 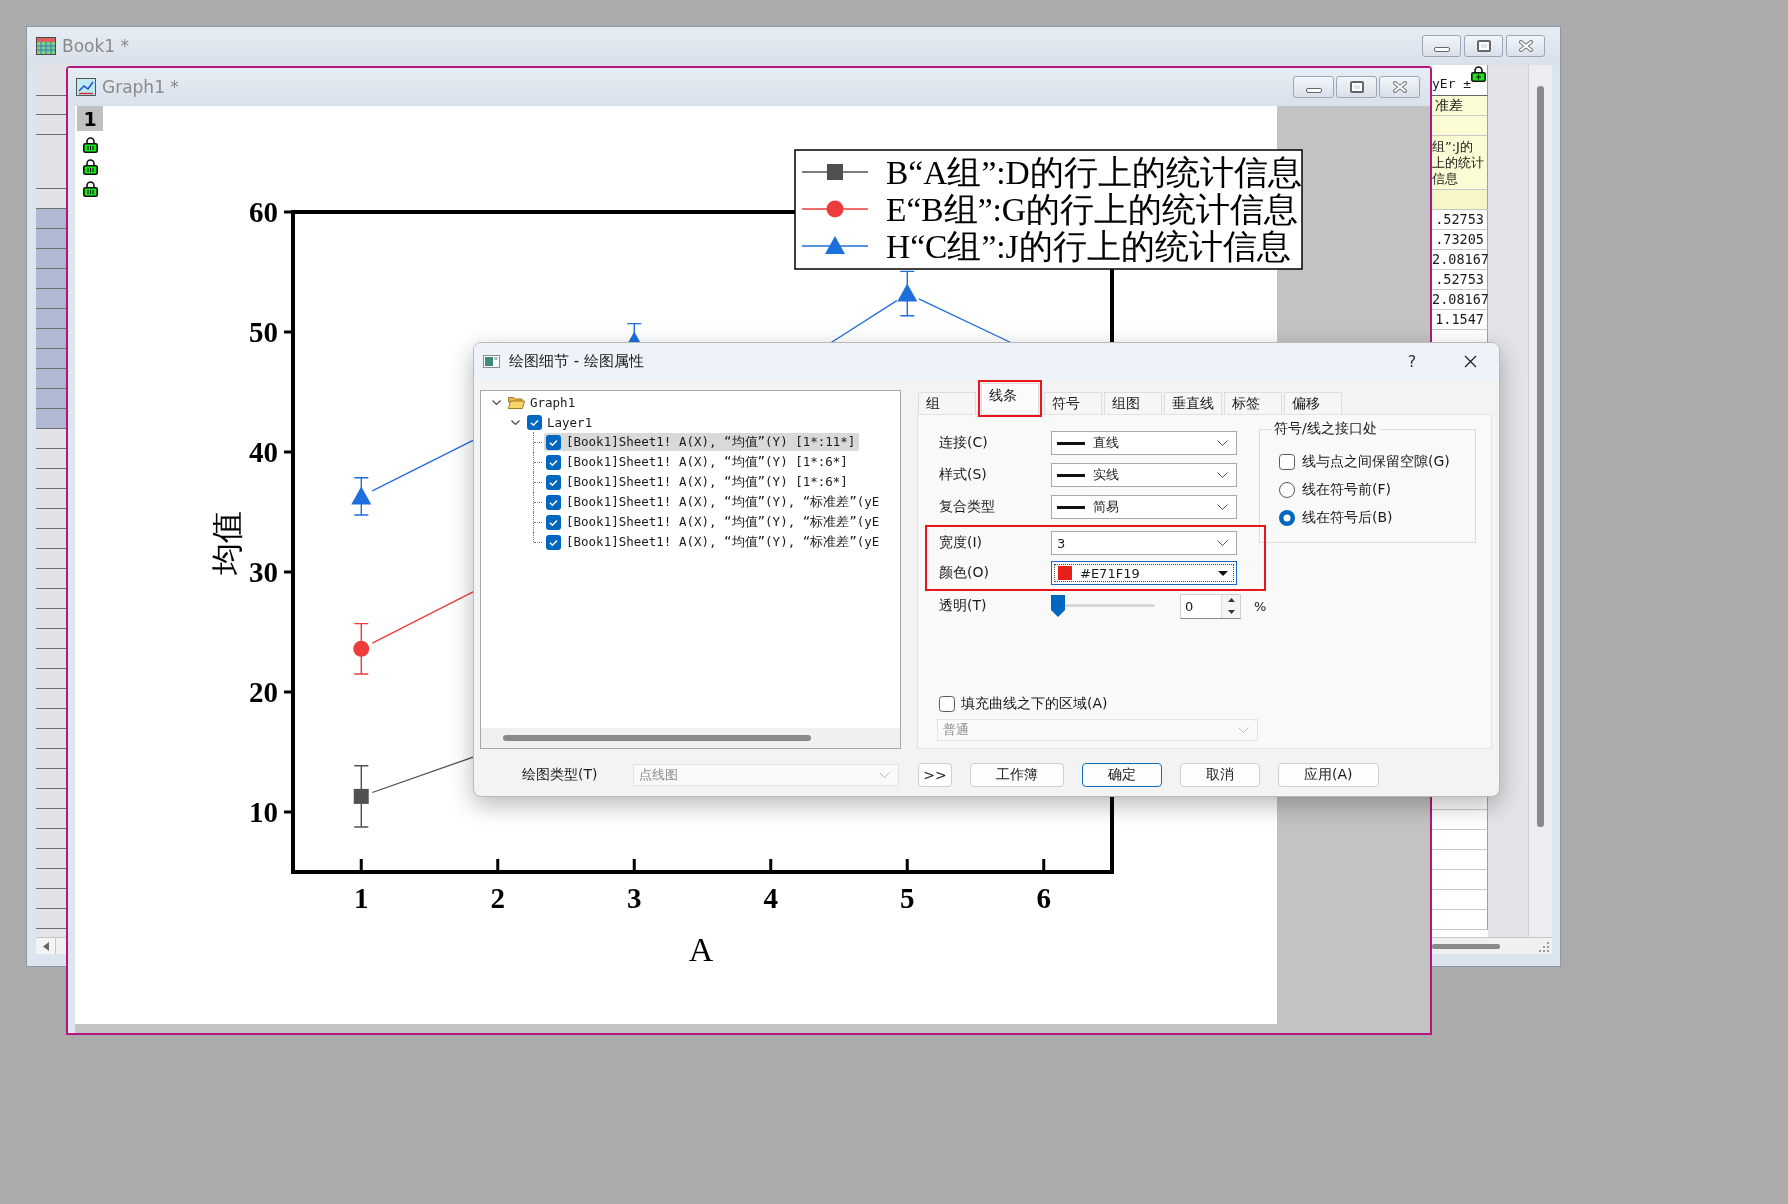 I want to click on field-label: 绘图类型(T), so click(x=560, y=775).